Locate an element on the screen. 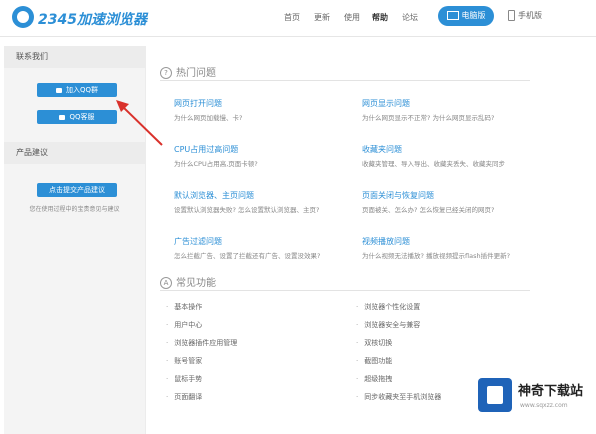  watermark-name: 神奇下载站 is located at coordinates (551, 391).